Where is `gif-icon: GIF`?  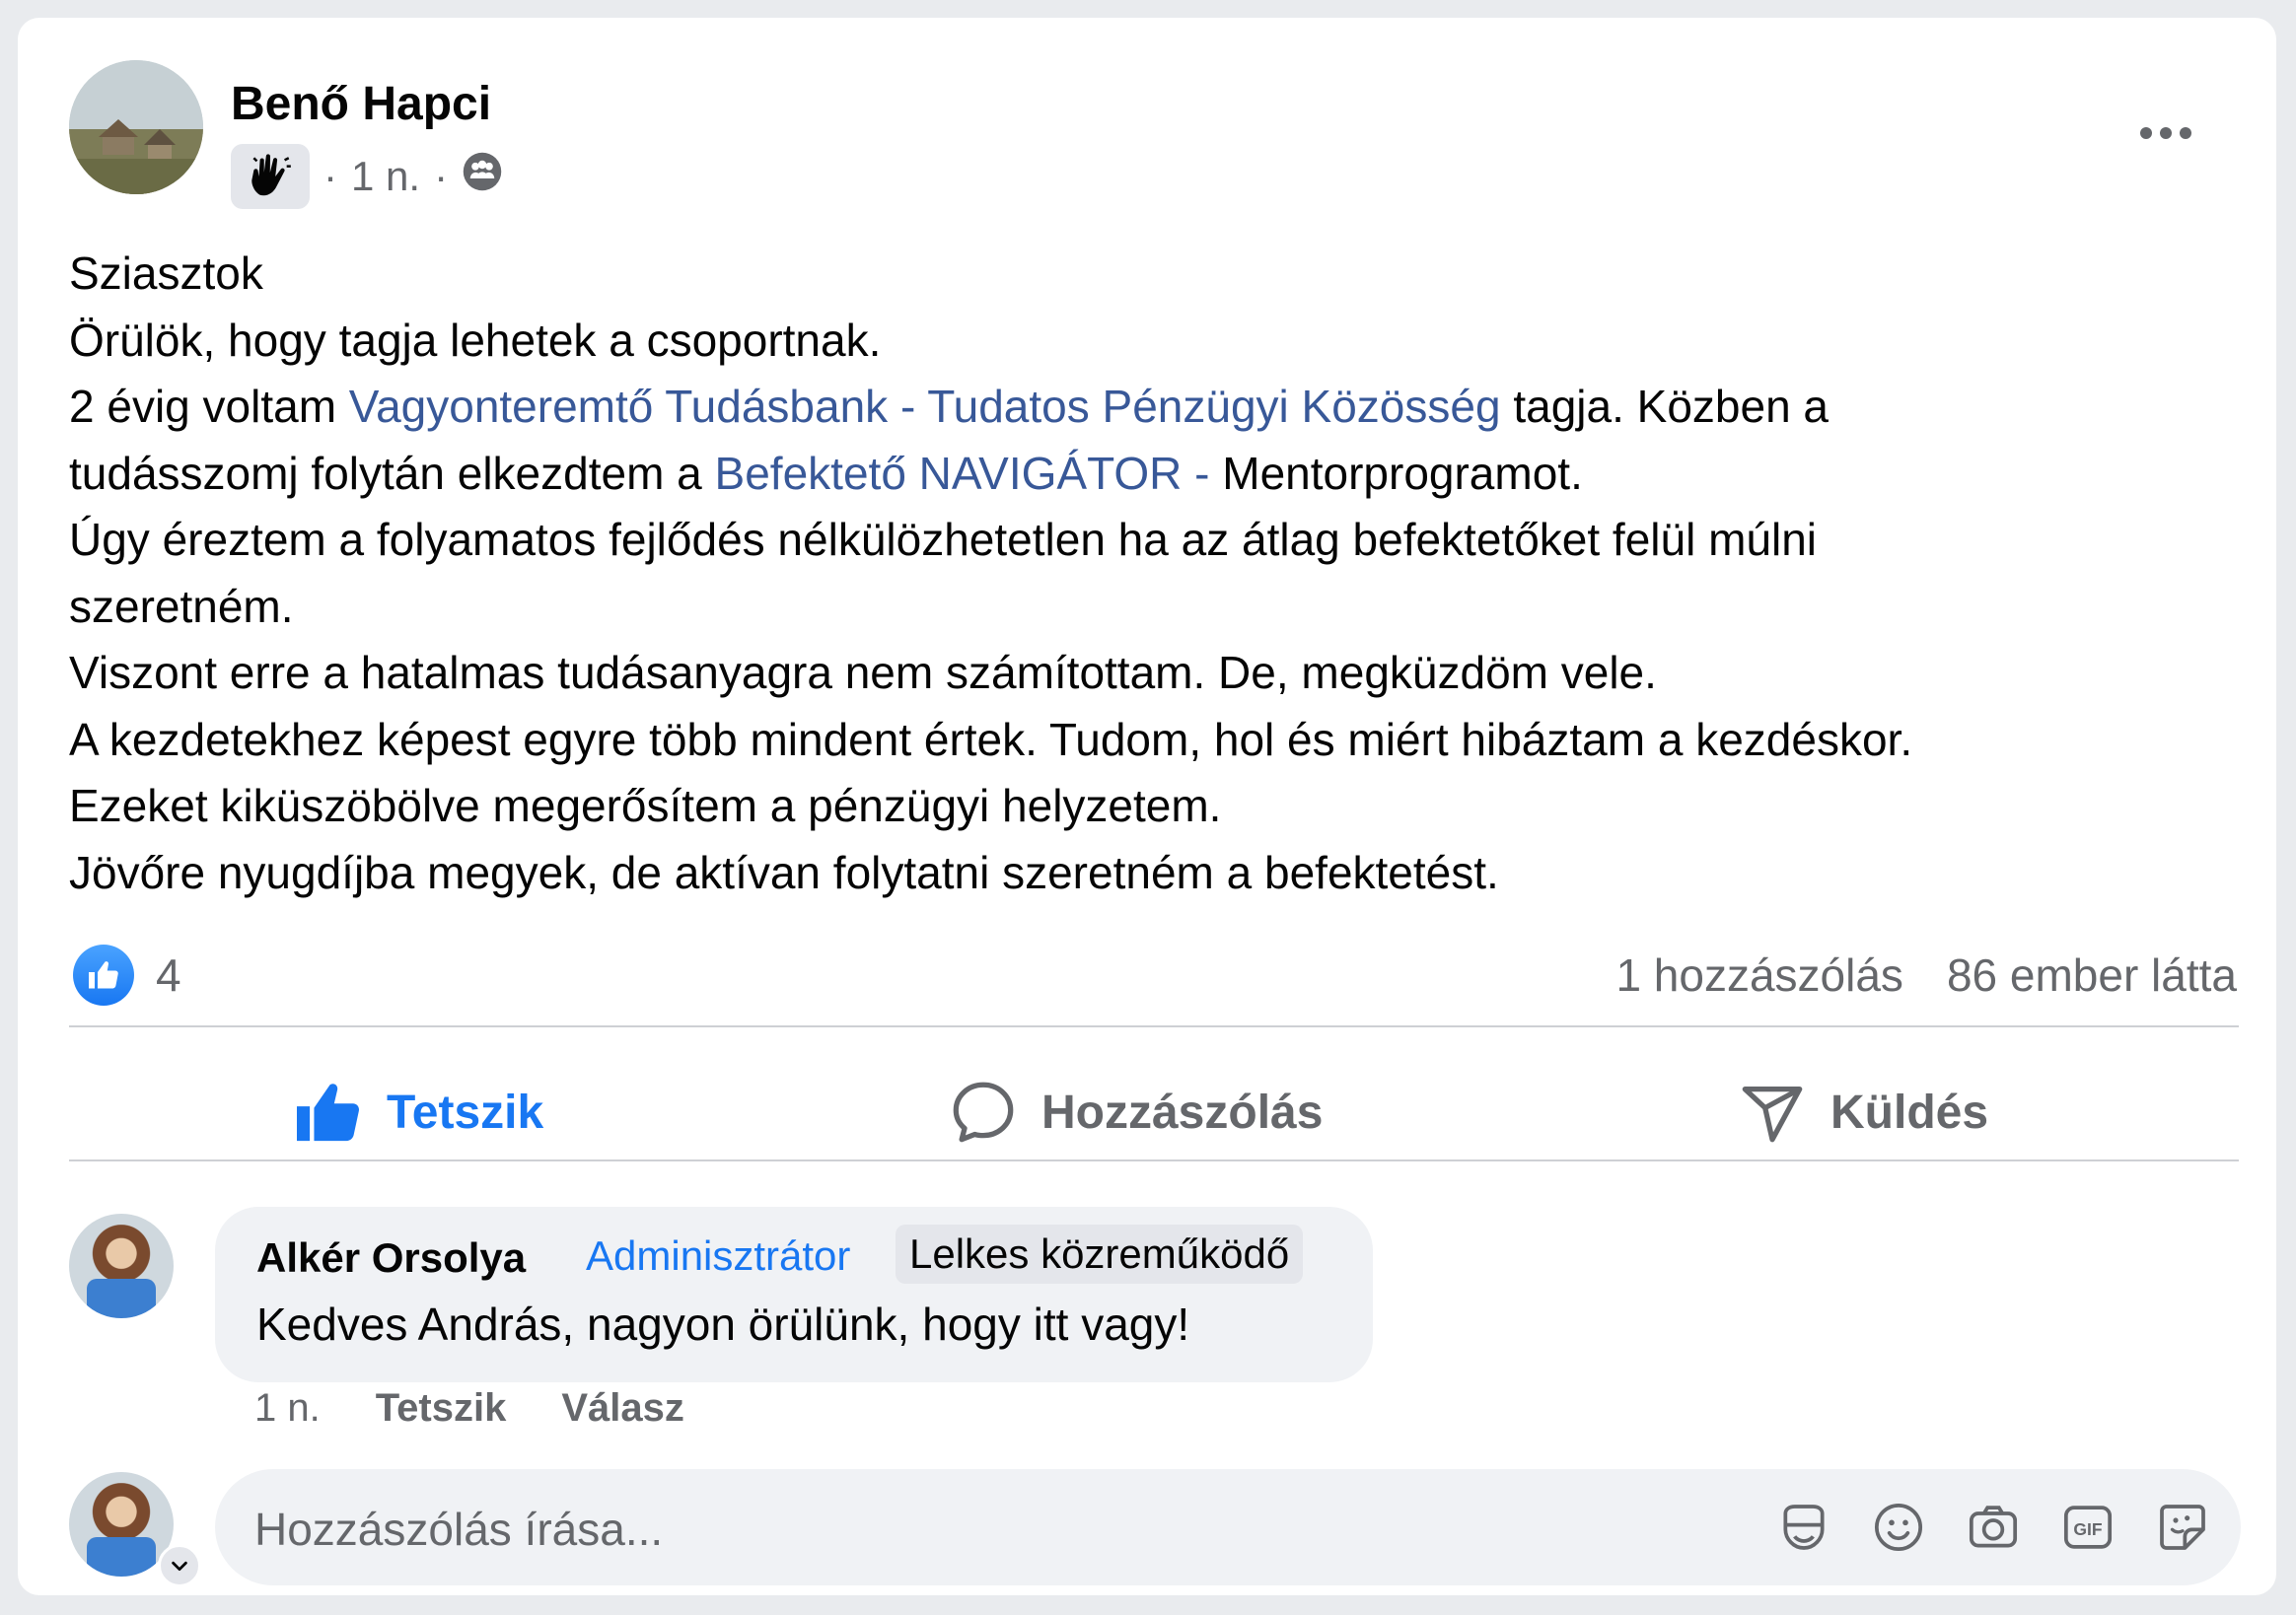
gif-icon: GIF is located at coordinates (2088, 1528).